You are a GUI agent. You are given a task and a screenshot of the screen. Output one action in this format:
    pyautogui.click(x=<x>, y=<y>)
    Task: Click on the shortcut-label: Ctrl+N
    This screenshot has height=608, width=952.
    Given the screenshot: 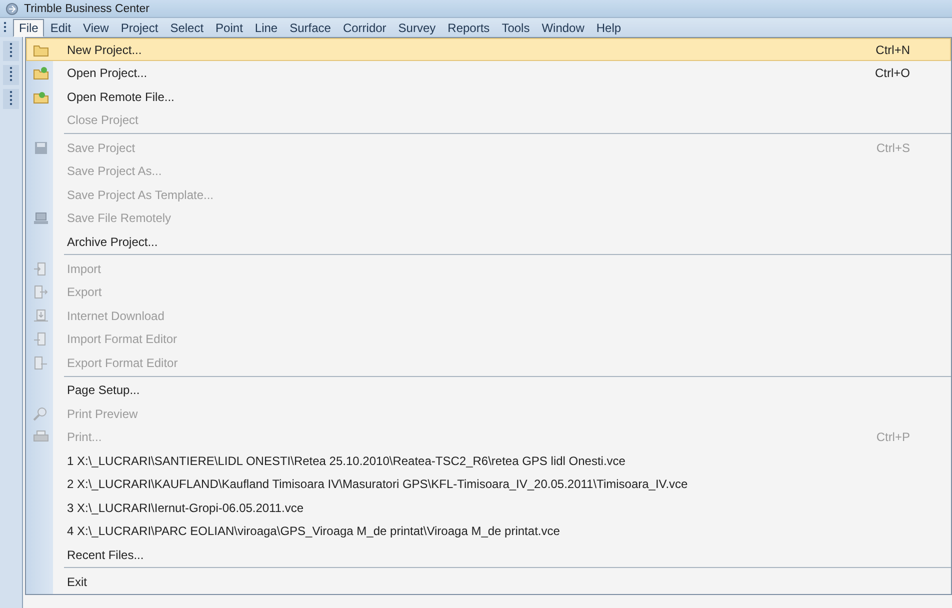 What is the action you would take?
    pyautogui.click(x=893, y=49)
    